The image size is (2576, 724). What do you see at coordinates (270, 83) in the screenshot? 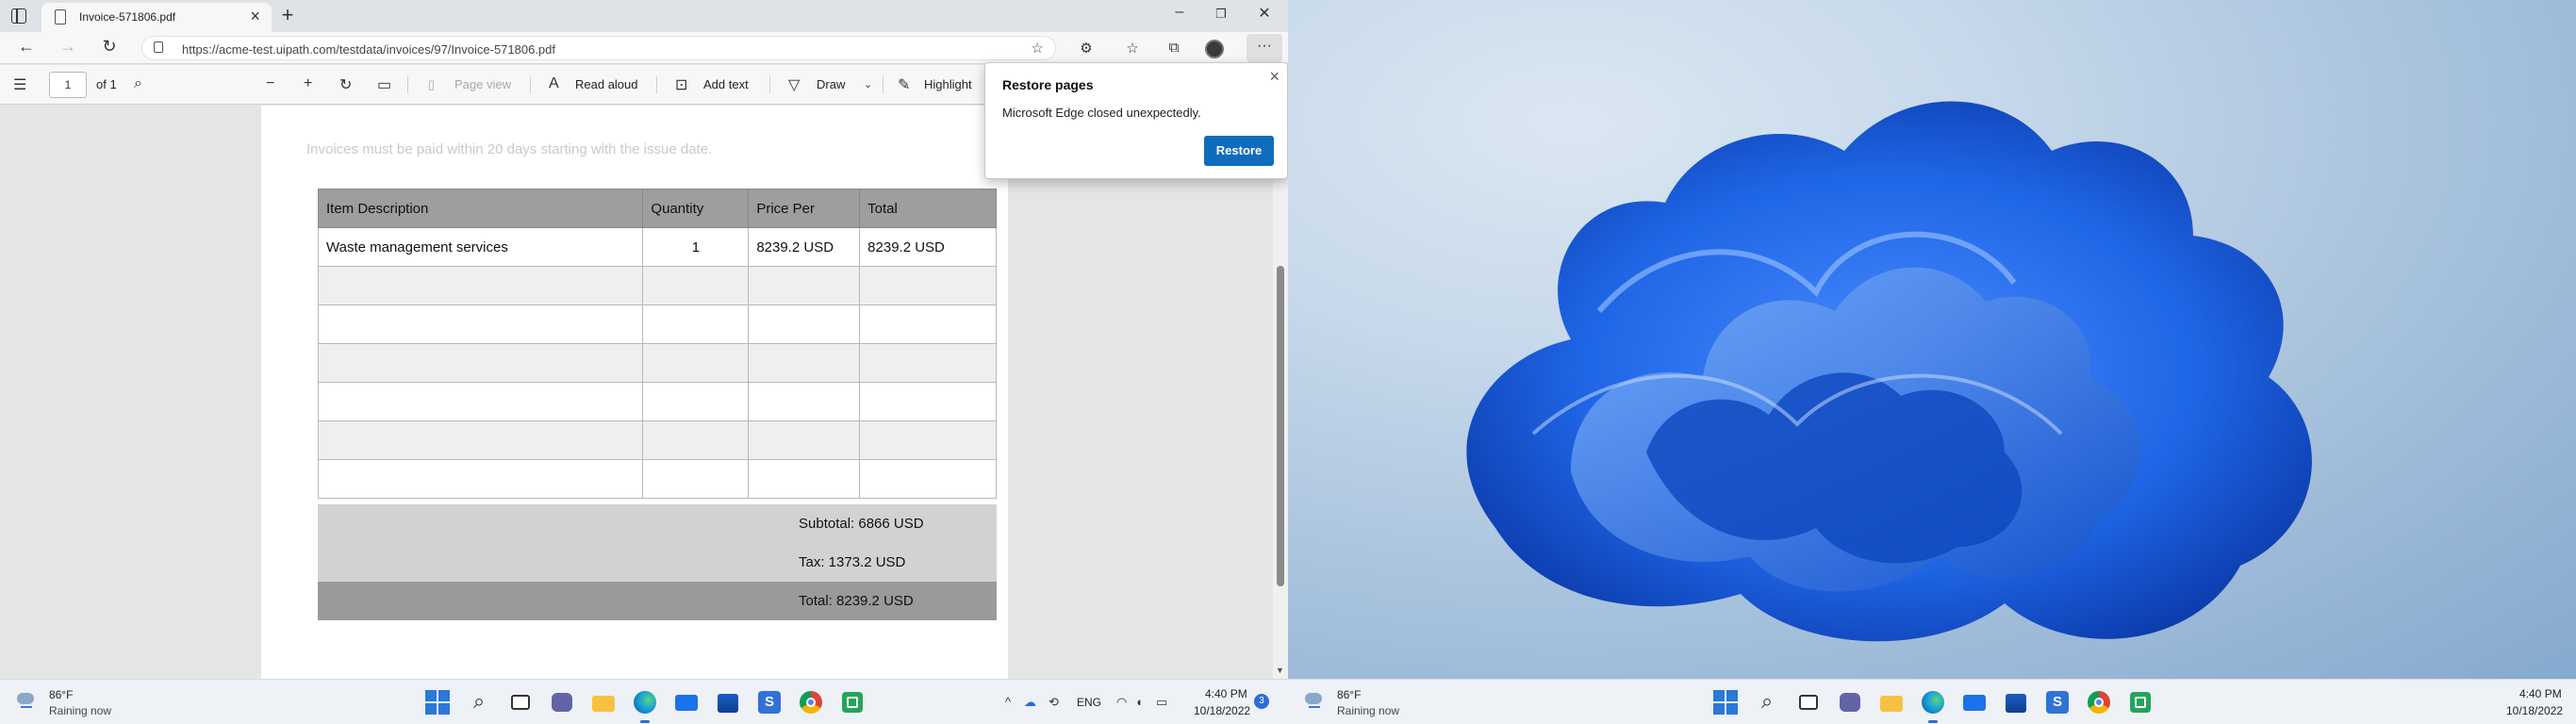
I see `zoom-out-icon: −` at bounding box center [270, 83].